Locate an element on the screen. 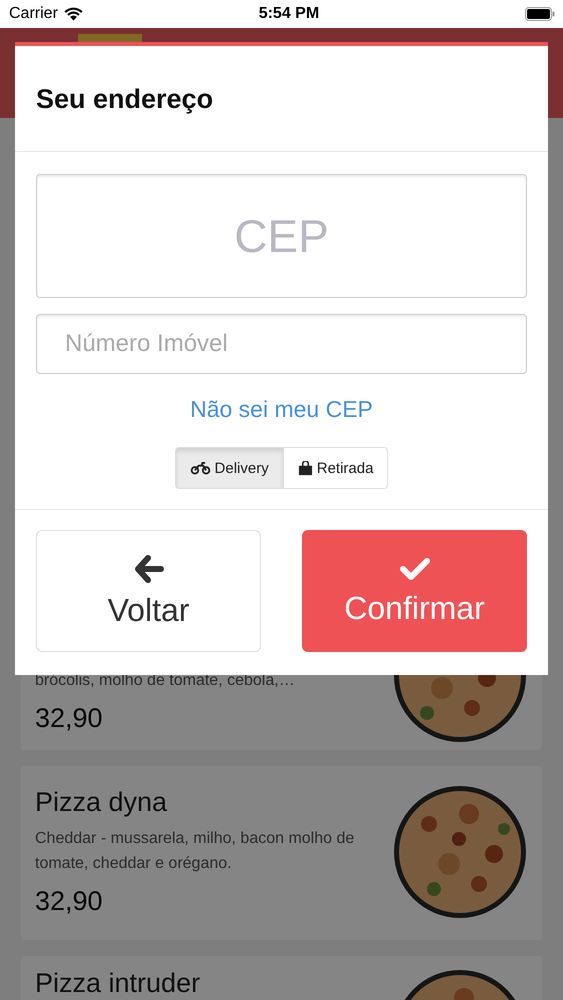 The width and height of the screenshot is (563, 1000). clock: 5:54 PM is located at coordinates (289, 14).